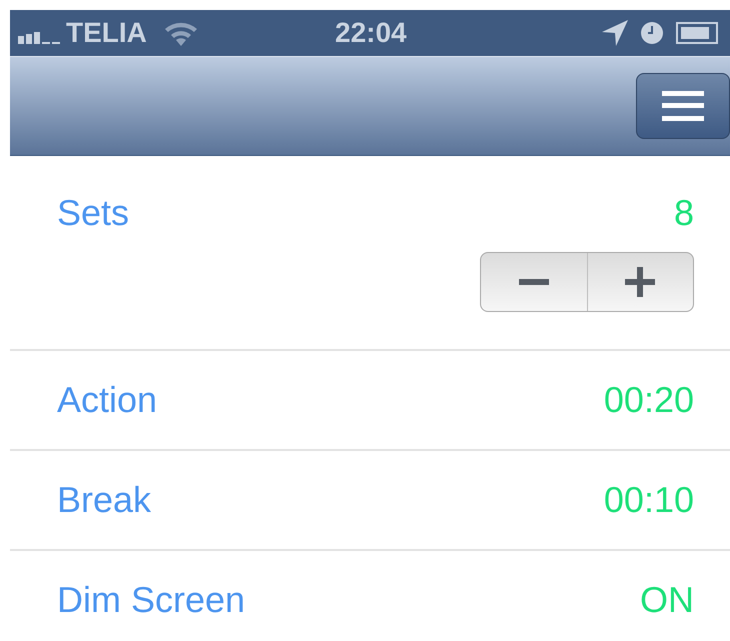  Describe the element at coordinates (104, 500) in the screenshot. I see `setting-label: Break` at that location.